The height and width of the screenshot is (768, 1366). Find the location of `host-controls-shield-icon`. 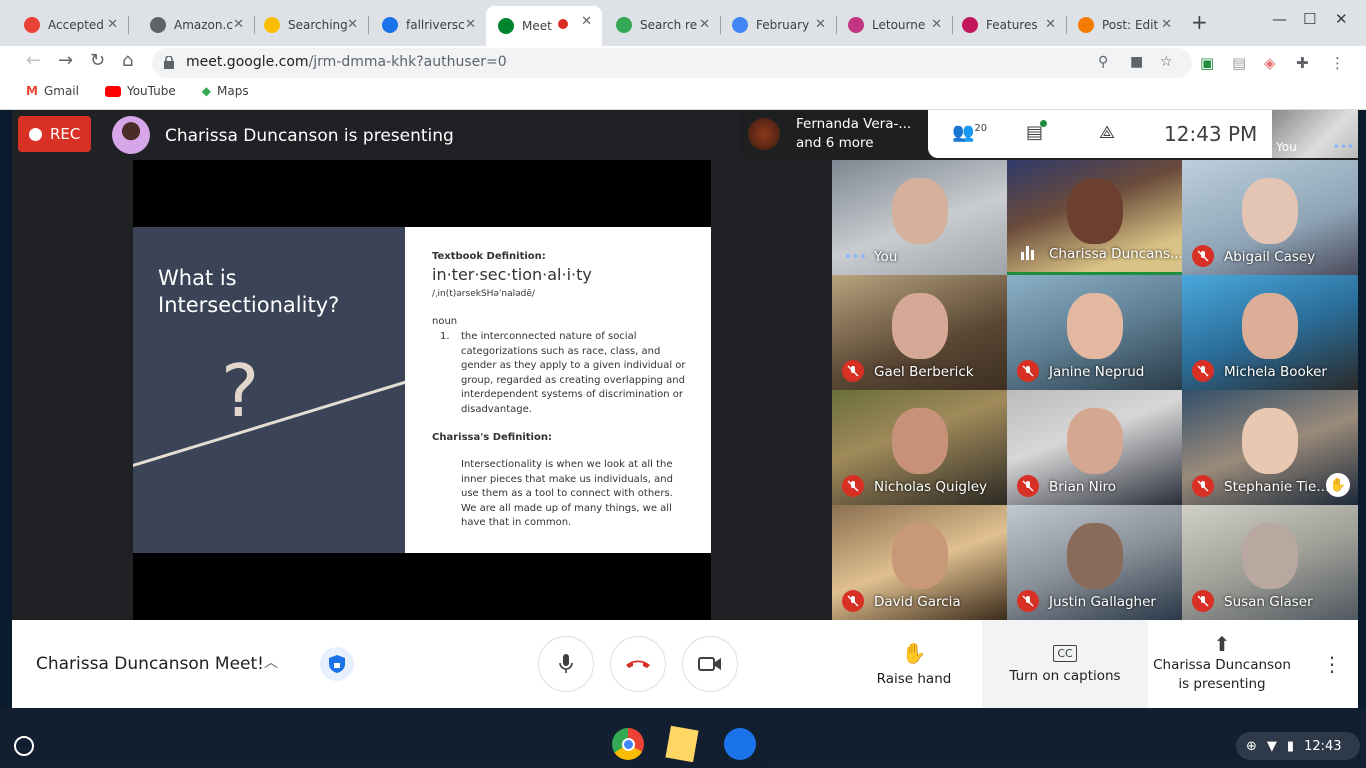

host-controls-shield-icon is located at coordinates (337, 664).